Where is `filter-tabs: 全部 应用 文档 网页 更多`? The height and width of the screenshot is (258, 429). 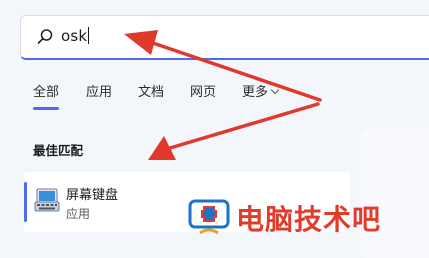 filter-tabs: 全部 应用 文档 网页 更多 is located at coordinates (183, 97).